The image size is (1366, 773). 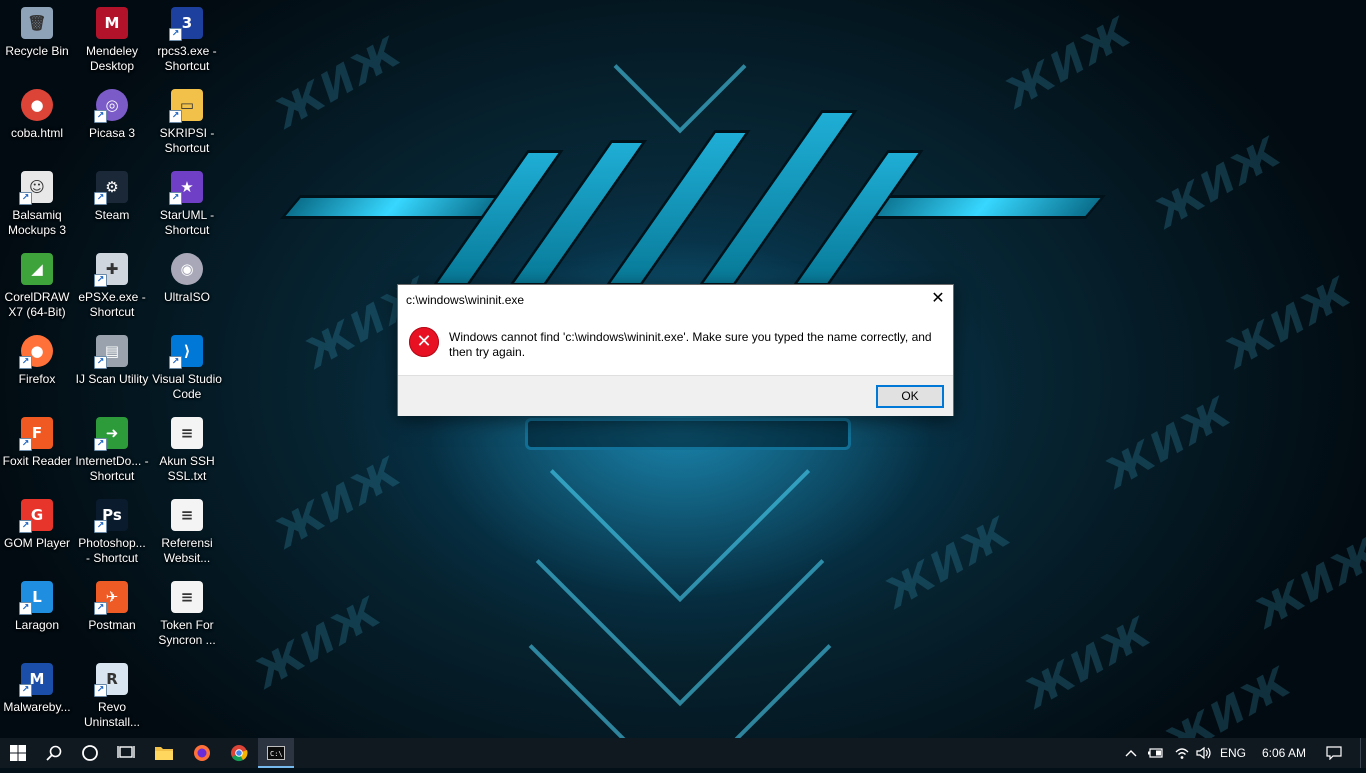 What do you see at coordinates (675, 395) in the screenshot?
I see `dialog-footer: OK` at bounding box center [675, 395].